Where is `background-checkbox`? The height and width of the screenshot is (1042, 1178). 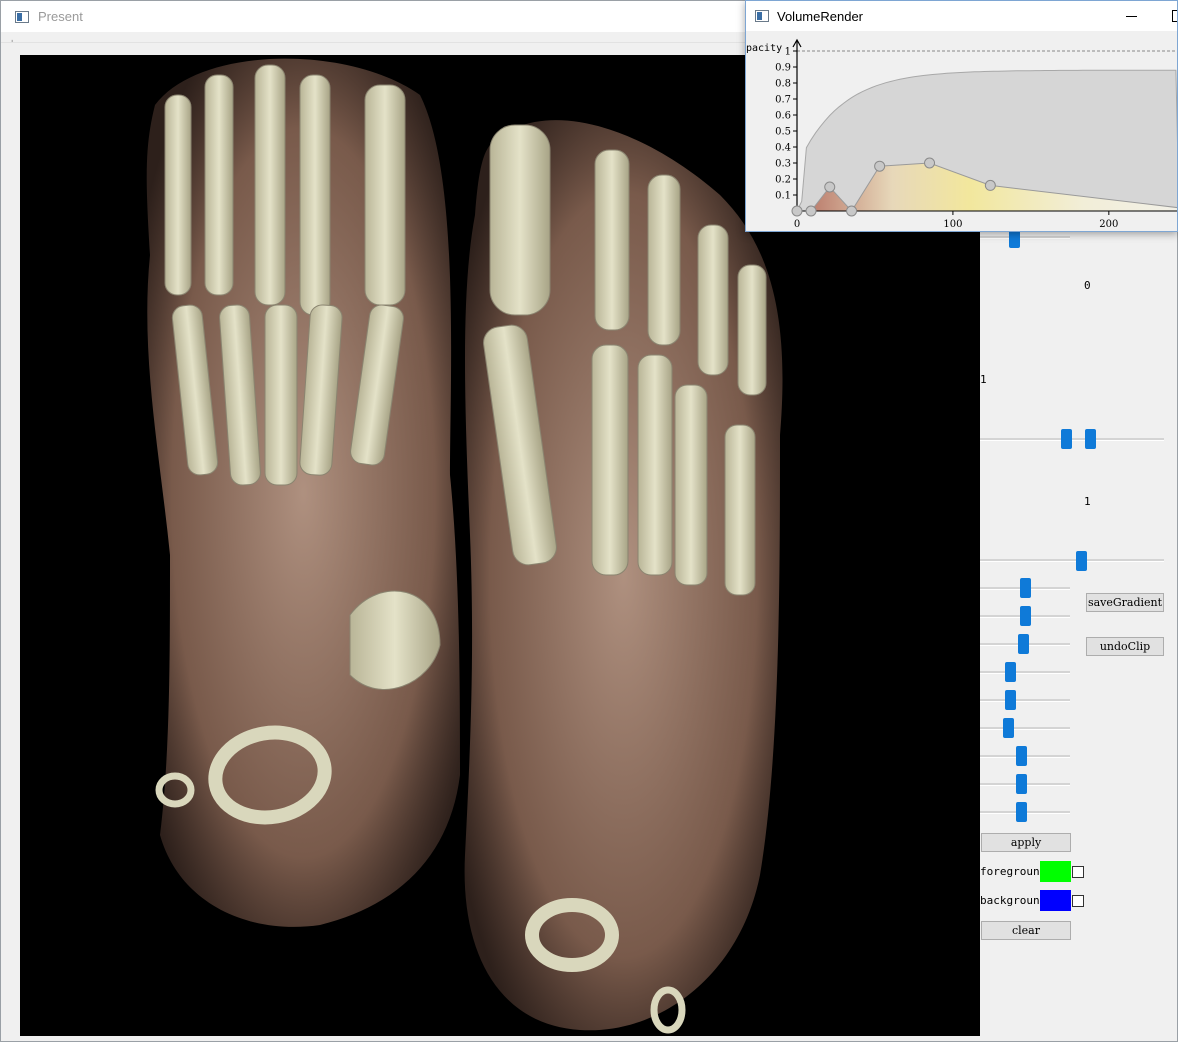 background-checkbox is located at coordinates (1078, 901).